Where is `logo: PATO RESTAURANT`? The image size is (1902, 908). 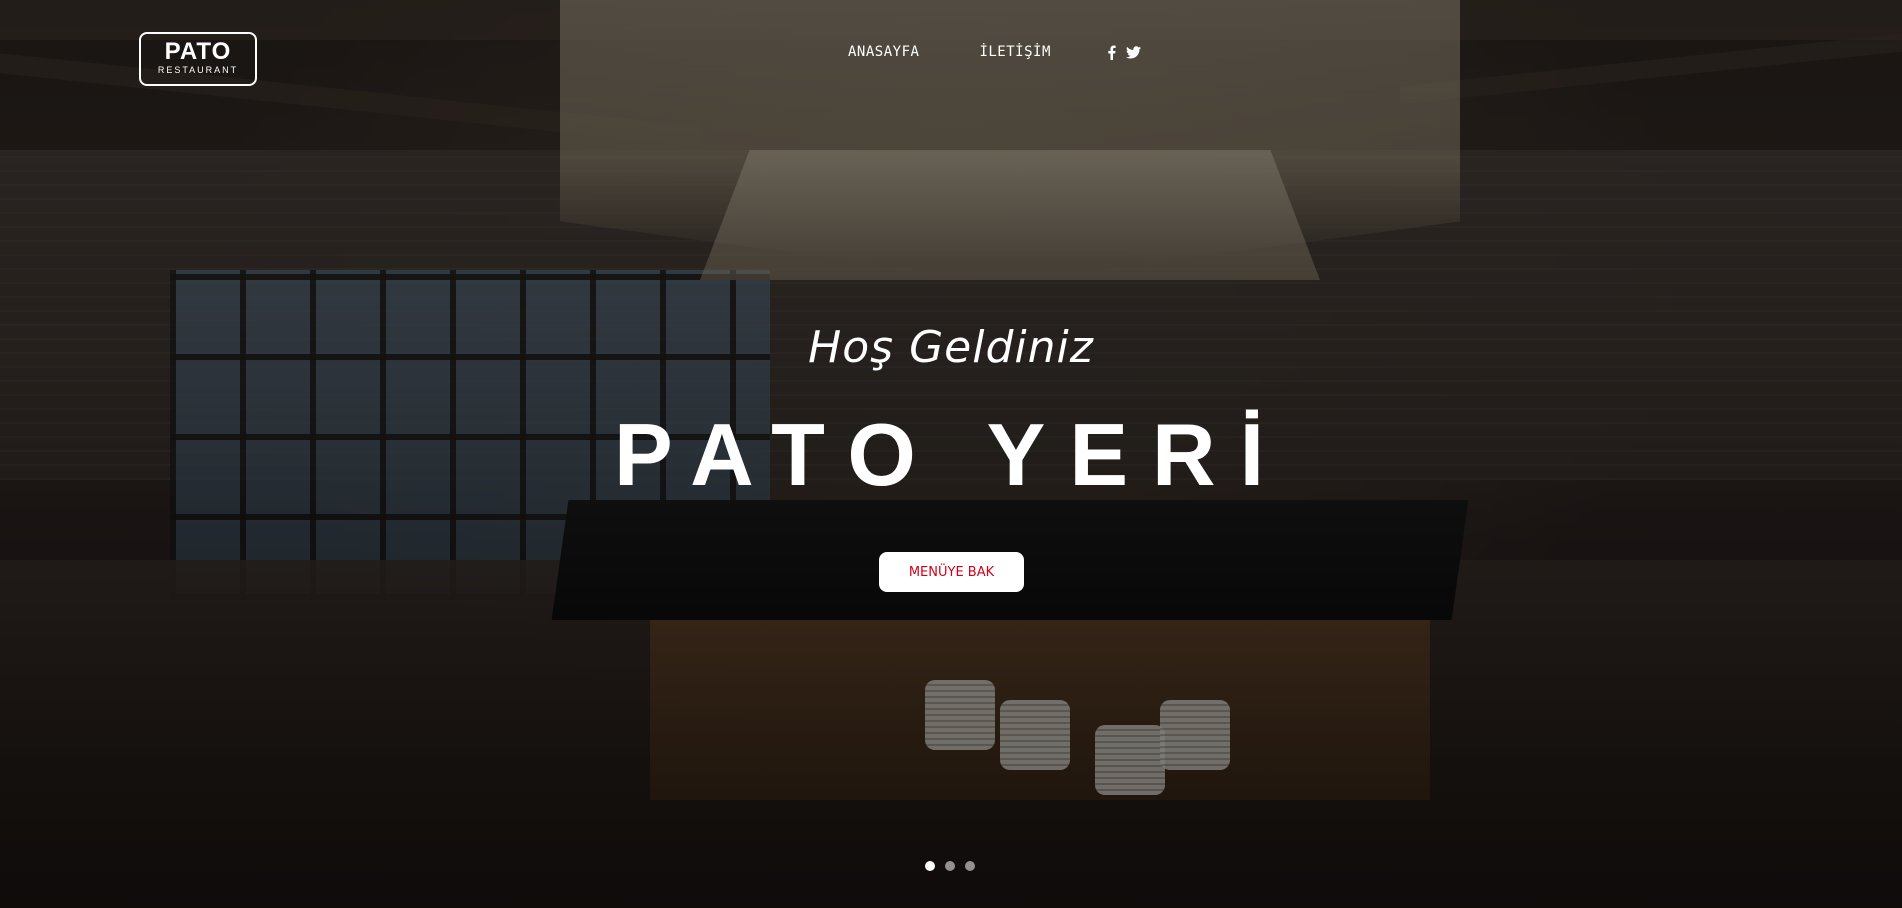
logo: PATO RESTAURANT is located at coordinates (198, 59).